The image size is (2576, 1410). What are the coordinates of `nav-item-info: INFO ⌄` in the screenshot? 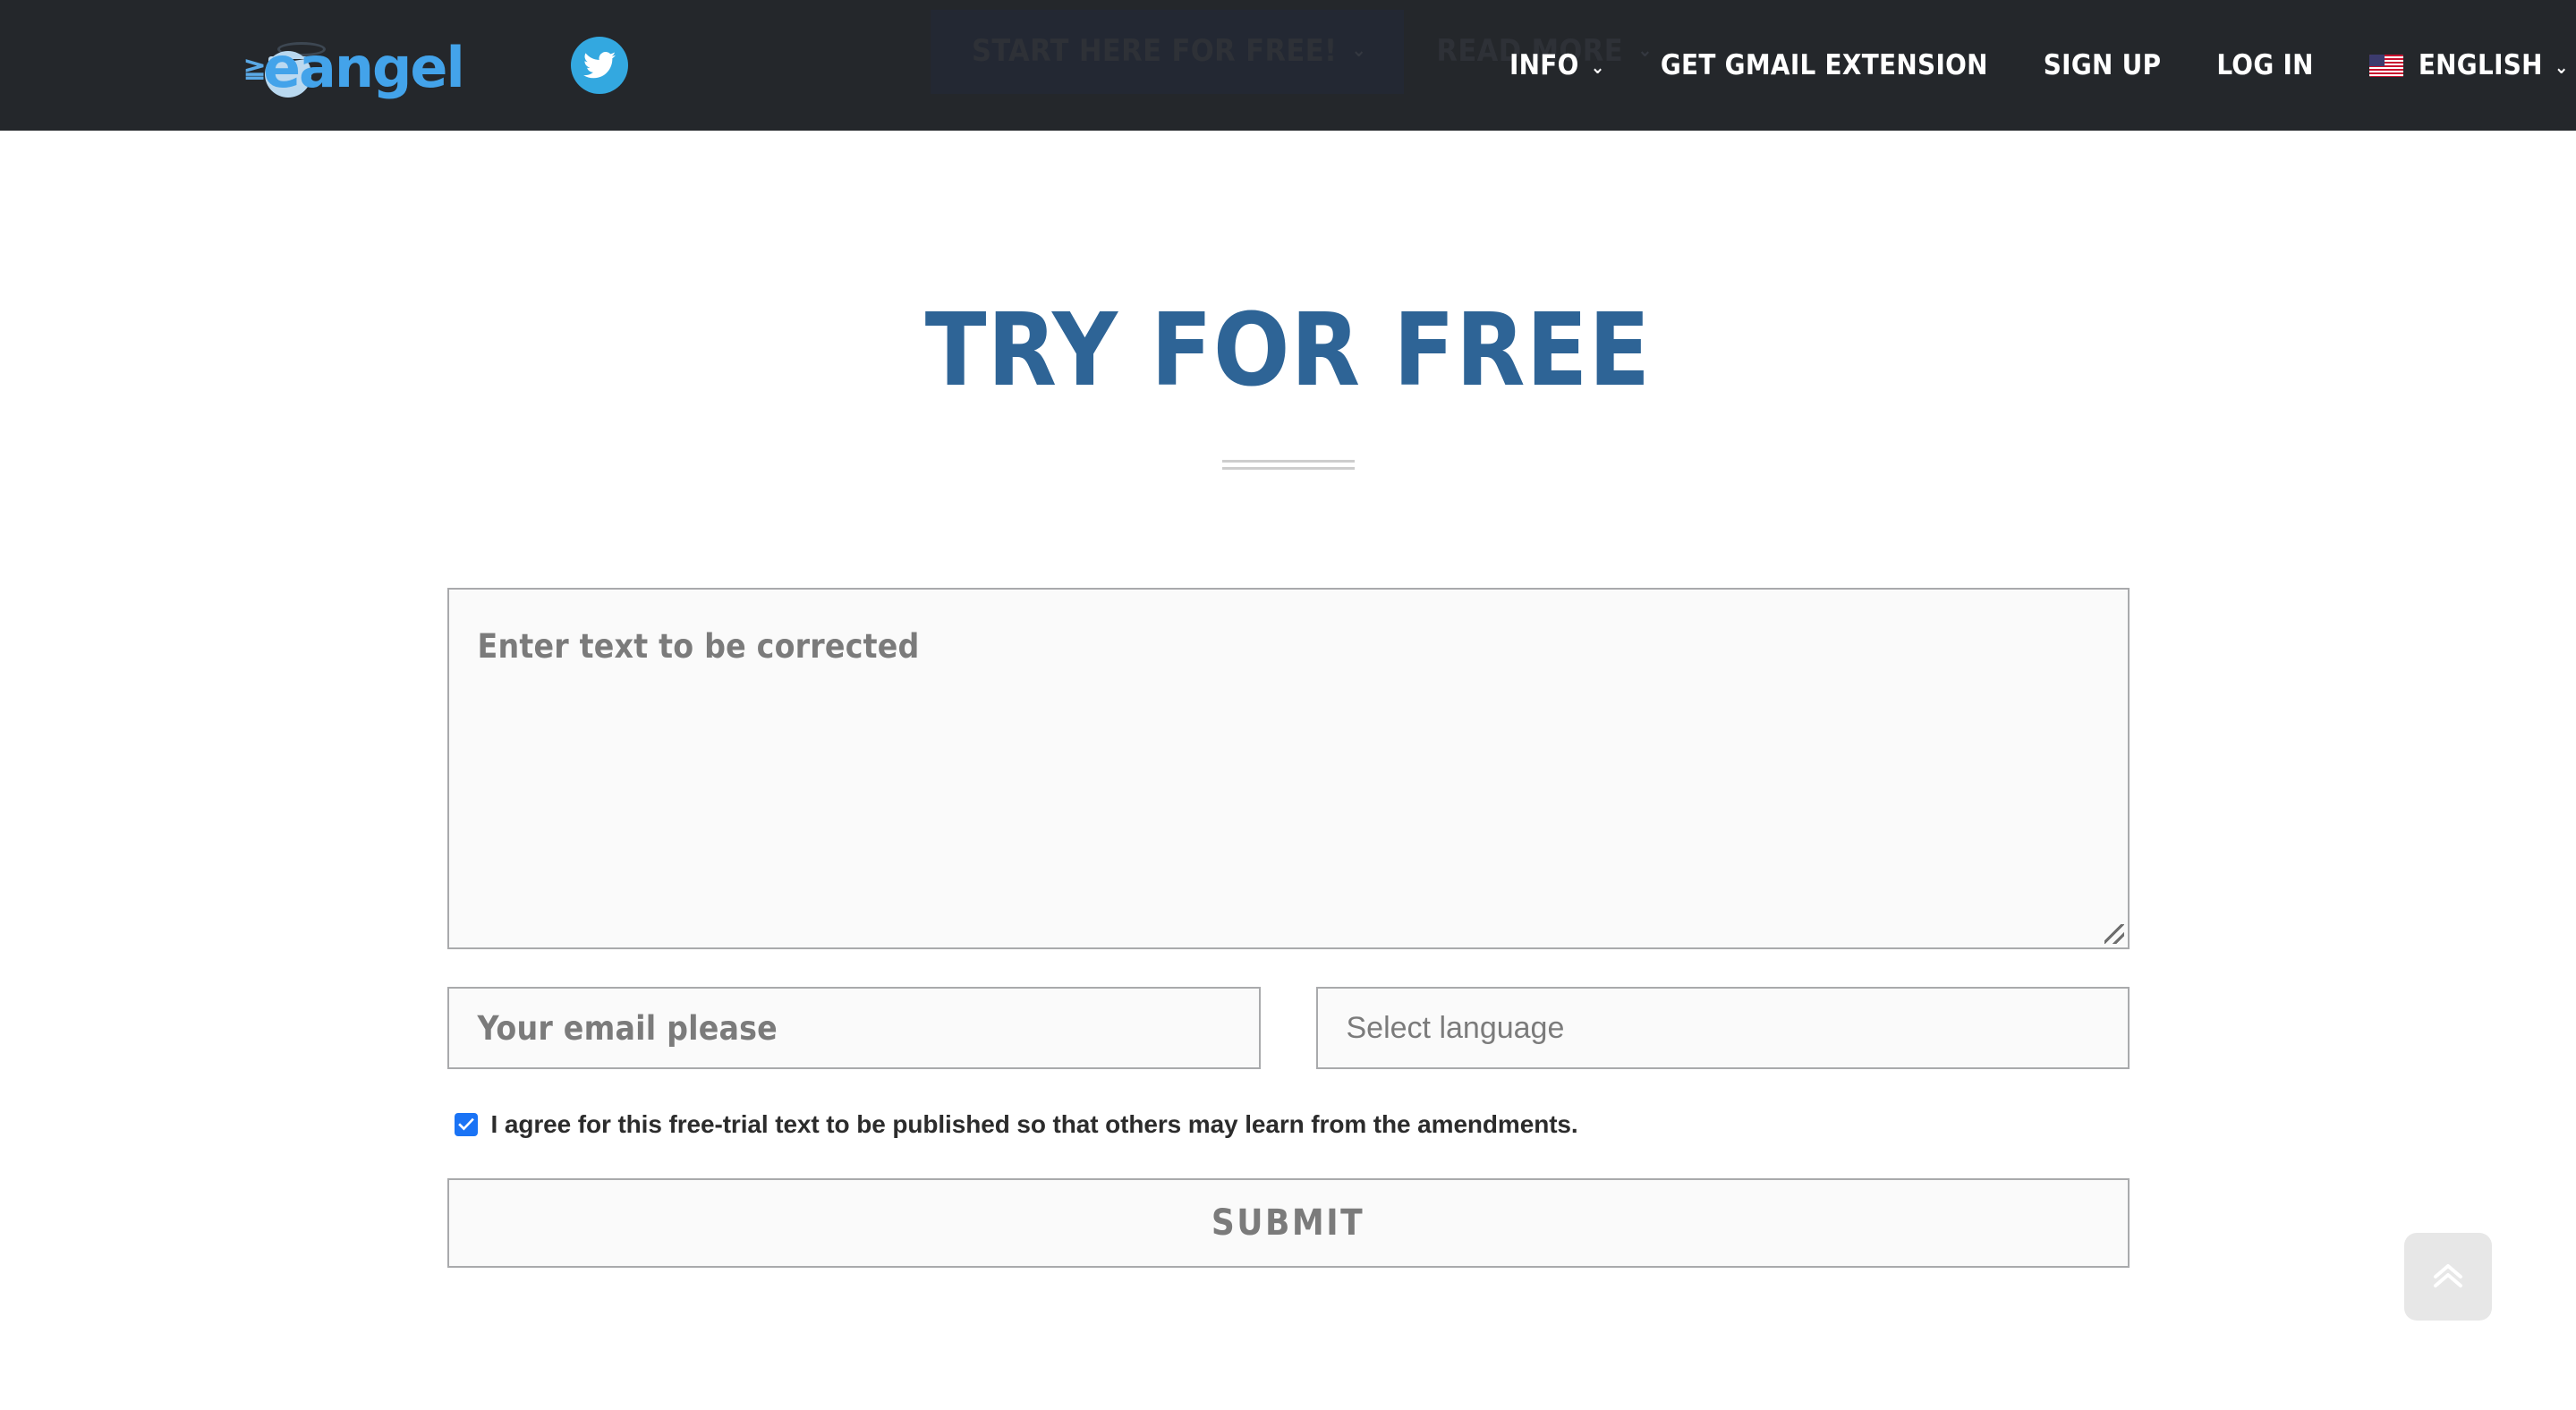 It's located at (1557, 66).